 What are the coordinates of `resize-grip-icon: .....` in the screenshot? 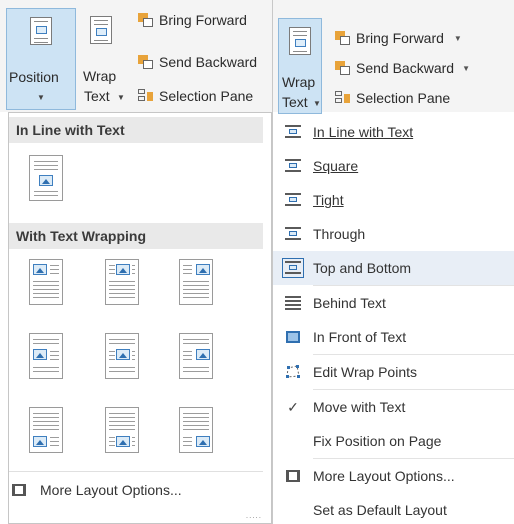 It's located at (254, 515).